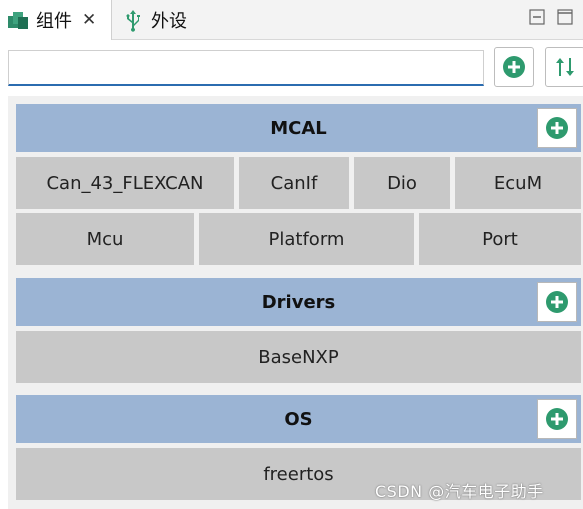  I want to click on tab-components: 组件 ✕, so click(56, 20).